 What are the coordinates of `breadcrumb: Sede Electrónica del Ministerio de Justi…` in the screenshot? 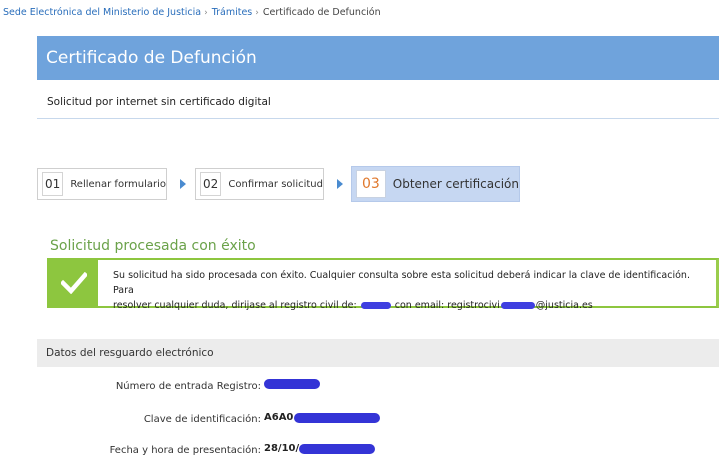 It's located at (192, 12).